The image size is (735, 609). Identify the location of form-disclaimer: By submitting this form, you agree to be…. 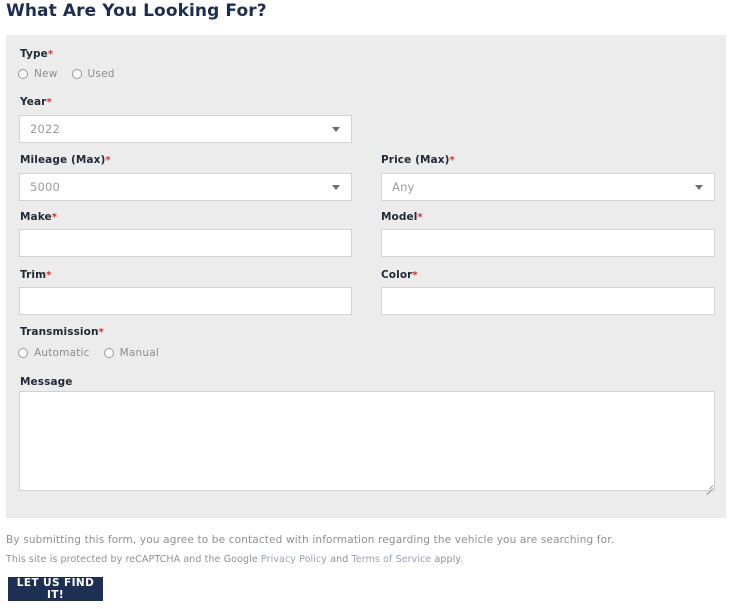
(310, 540).